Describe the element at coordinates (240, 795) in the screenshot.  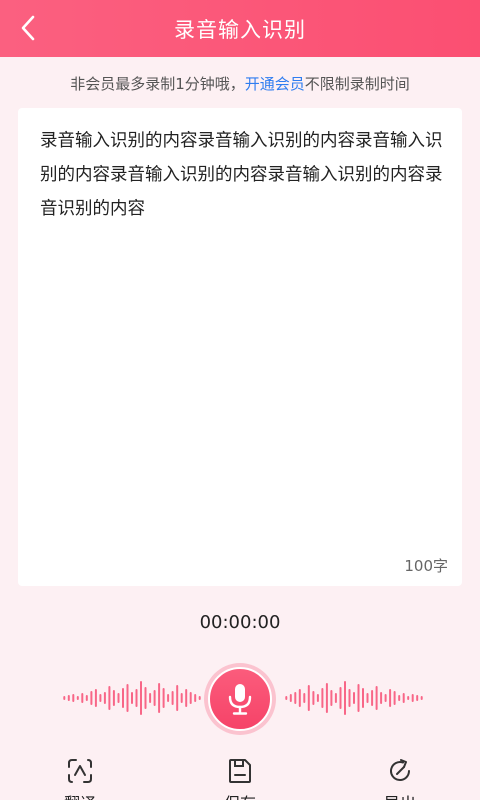
I see `save-label: 保存` at that location.